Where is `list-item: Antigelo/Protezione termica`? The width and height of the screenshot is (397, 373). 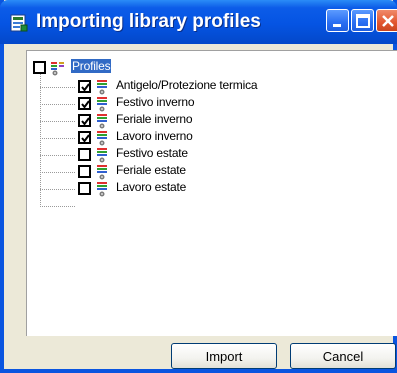
list-item: Antigelo/Protezione termica is located at coordinates (228, 87).